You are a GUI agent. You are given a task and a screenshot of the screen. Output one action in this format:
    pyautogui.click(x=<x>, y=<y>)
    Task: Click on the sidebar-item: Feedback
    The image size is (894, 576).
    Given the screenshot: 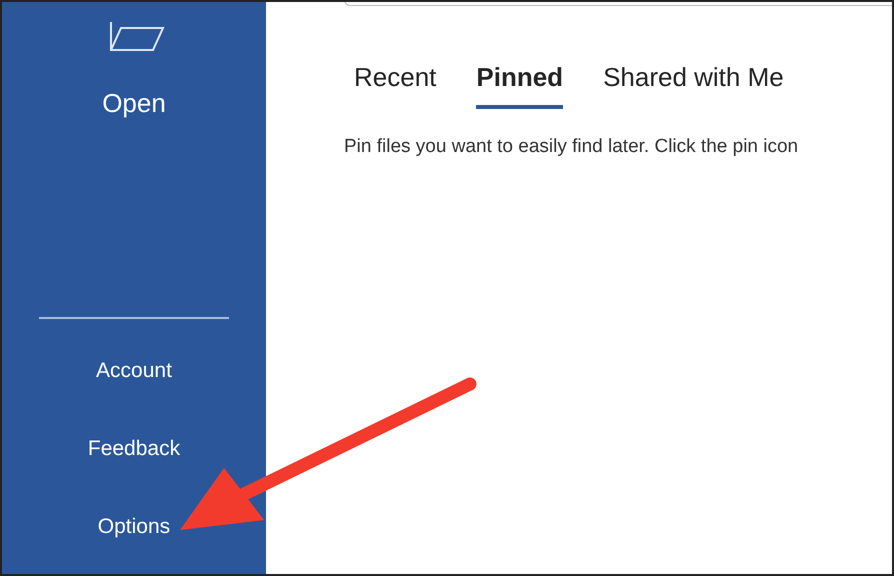 What is the action you would take?
    pyautogui.click(x=134, y=449)
    